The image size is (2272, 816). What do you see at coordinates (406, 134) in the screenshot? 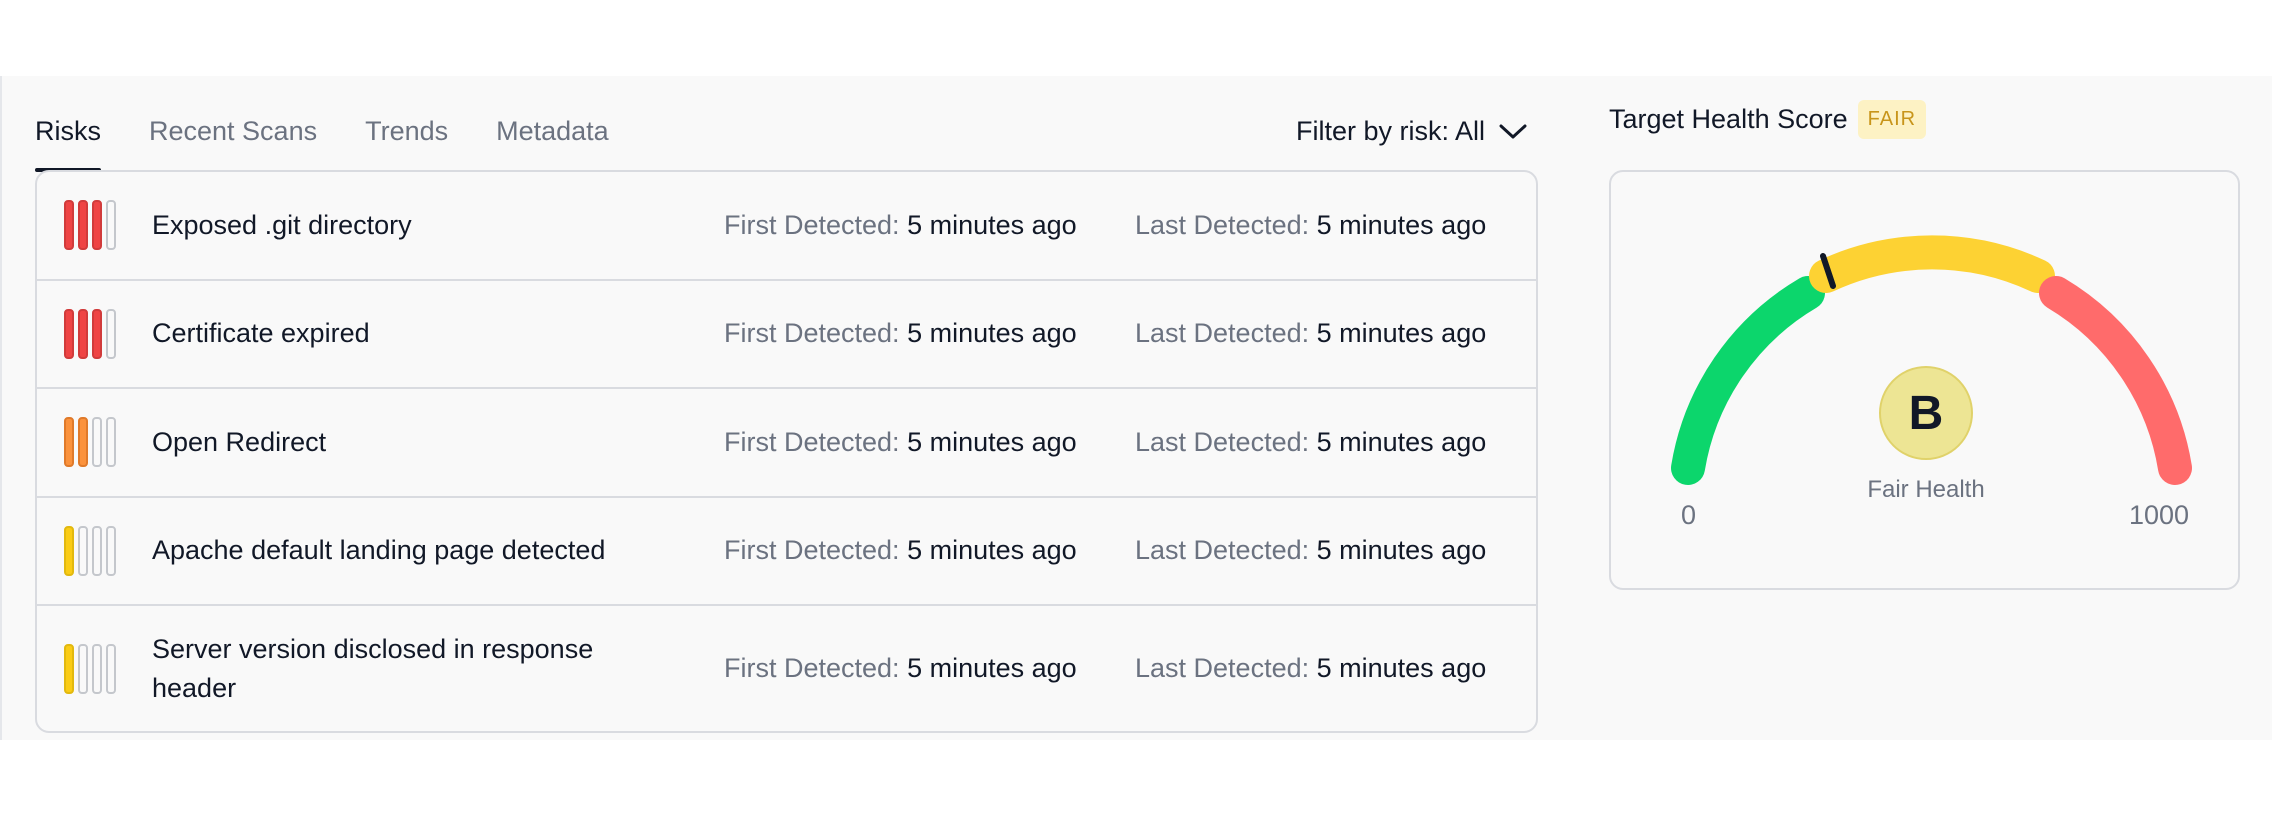
I see `tab-trends: Trends` at bounding box center [406, 134].